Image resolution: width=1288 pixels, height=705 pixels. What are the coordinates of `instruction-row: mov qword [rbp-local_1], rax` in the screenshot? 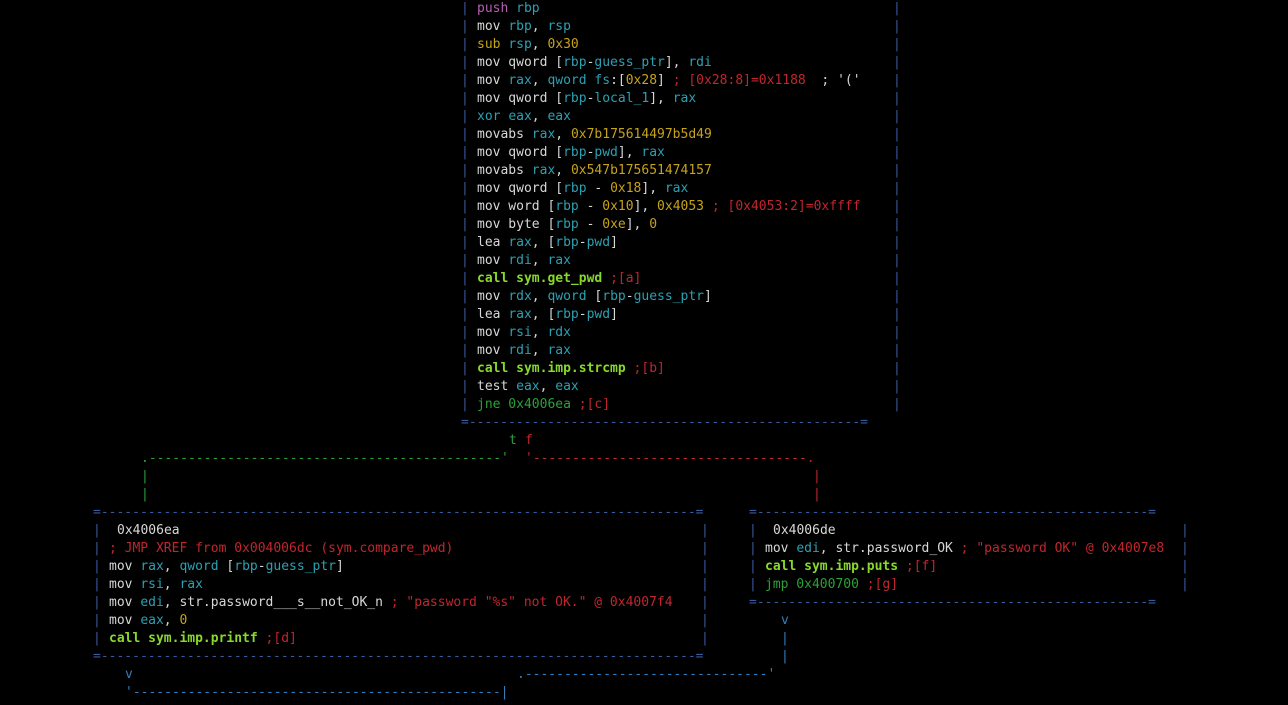 It's located at (586, 99).